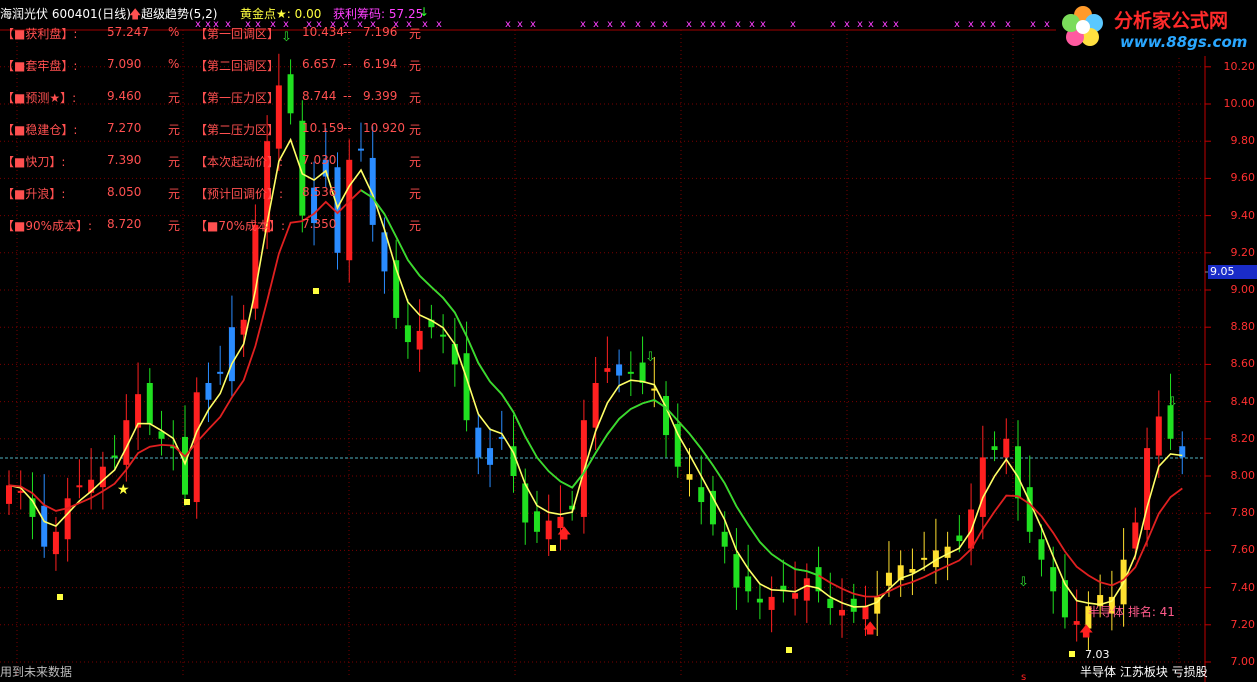 The image size is (1257, 682). What do you see at coordinates (1243, 141) in the screenshot?
I see `axis-tick-label: 9.80` at bounding box center [1243, 141].